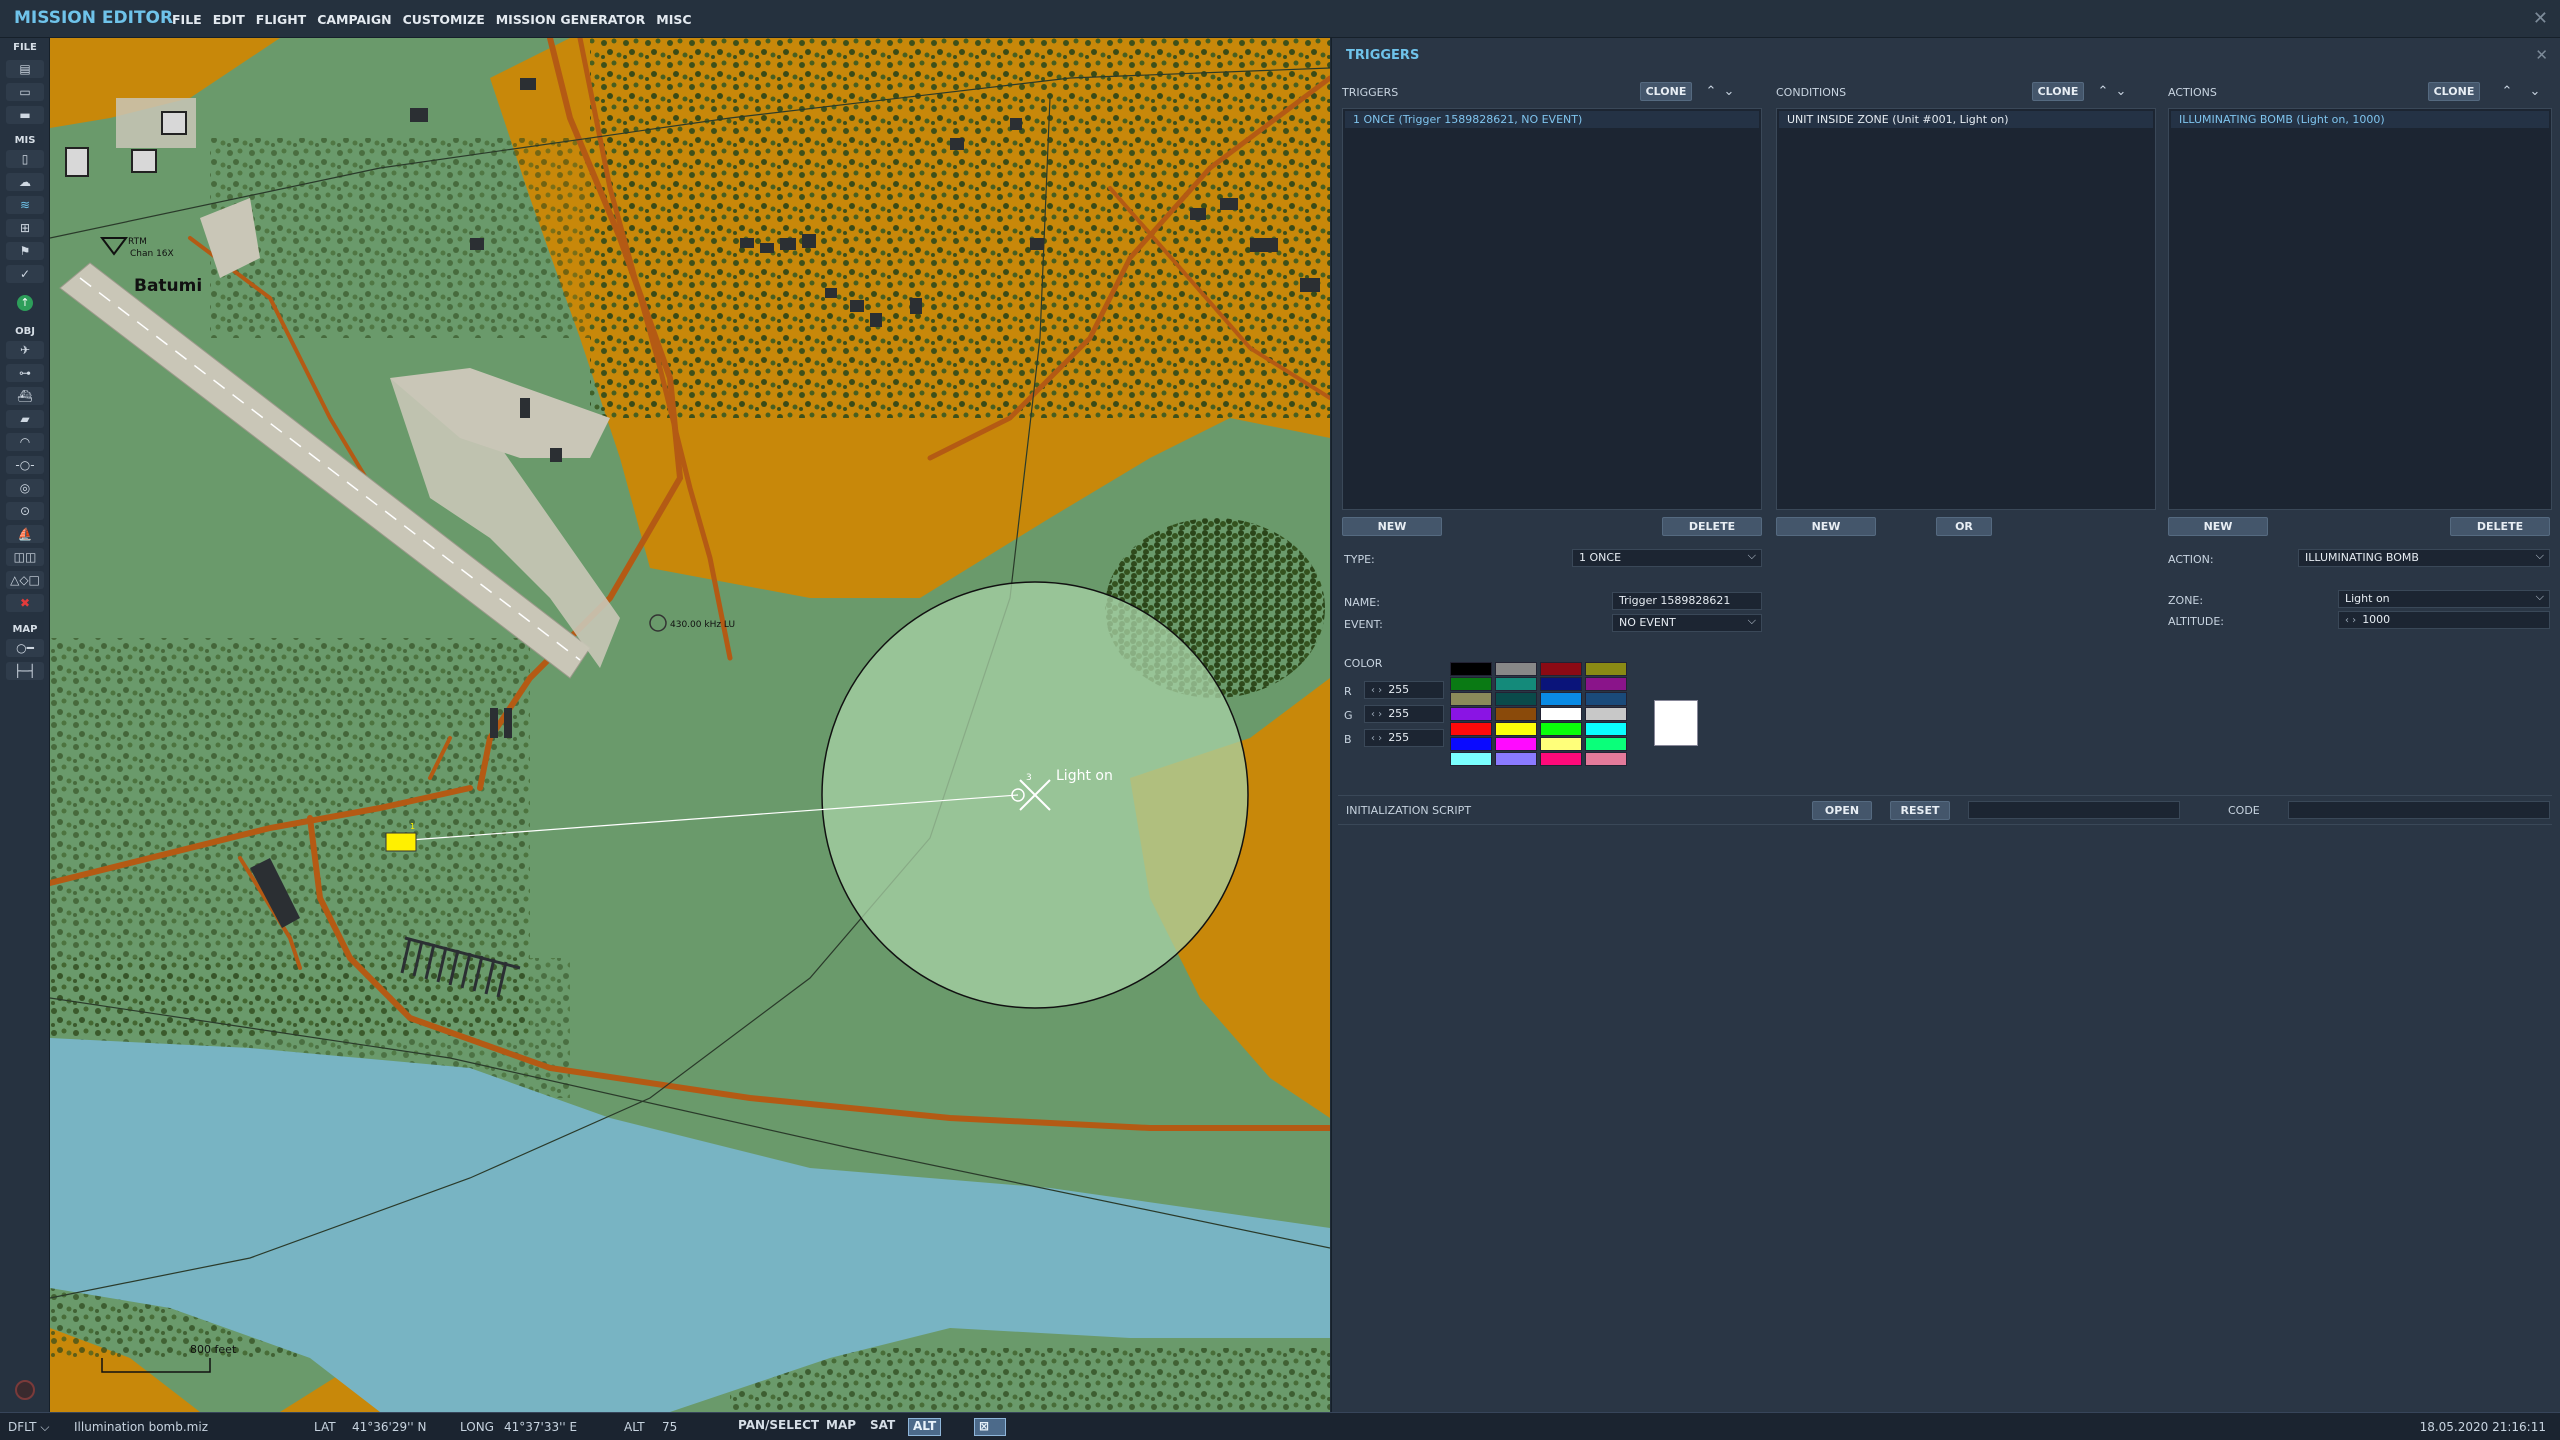 This screenshot has height=1440, width=2560. I want to click on menu-flight: FLIGHT, so click(281, 19).